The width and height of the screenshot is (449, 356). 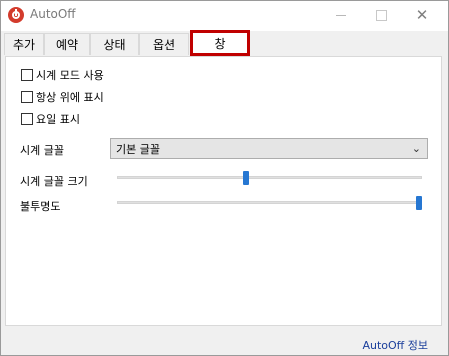 I want to click on clock-mode-option: 시계 모드 사용, so click(x=62, y=75).